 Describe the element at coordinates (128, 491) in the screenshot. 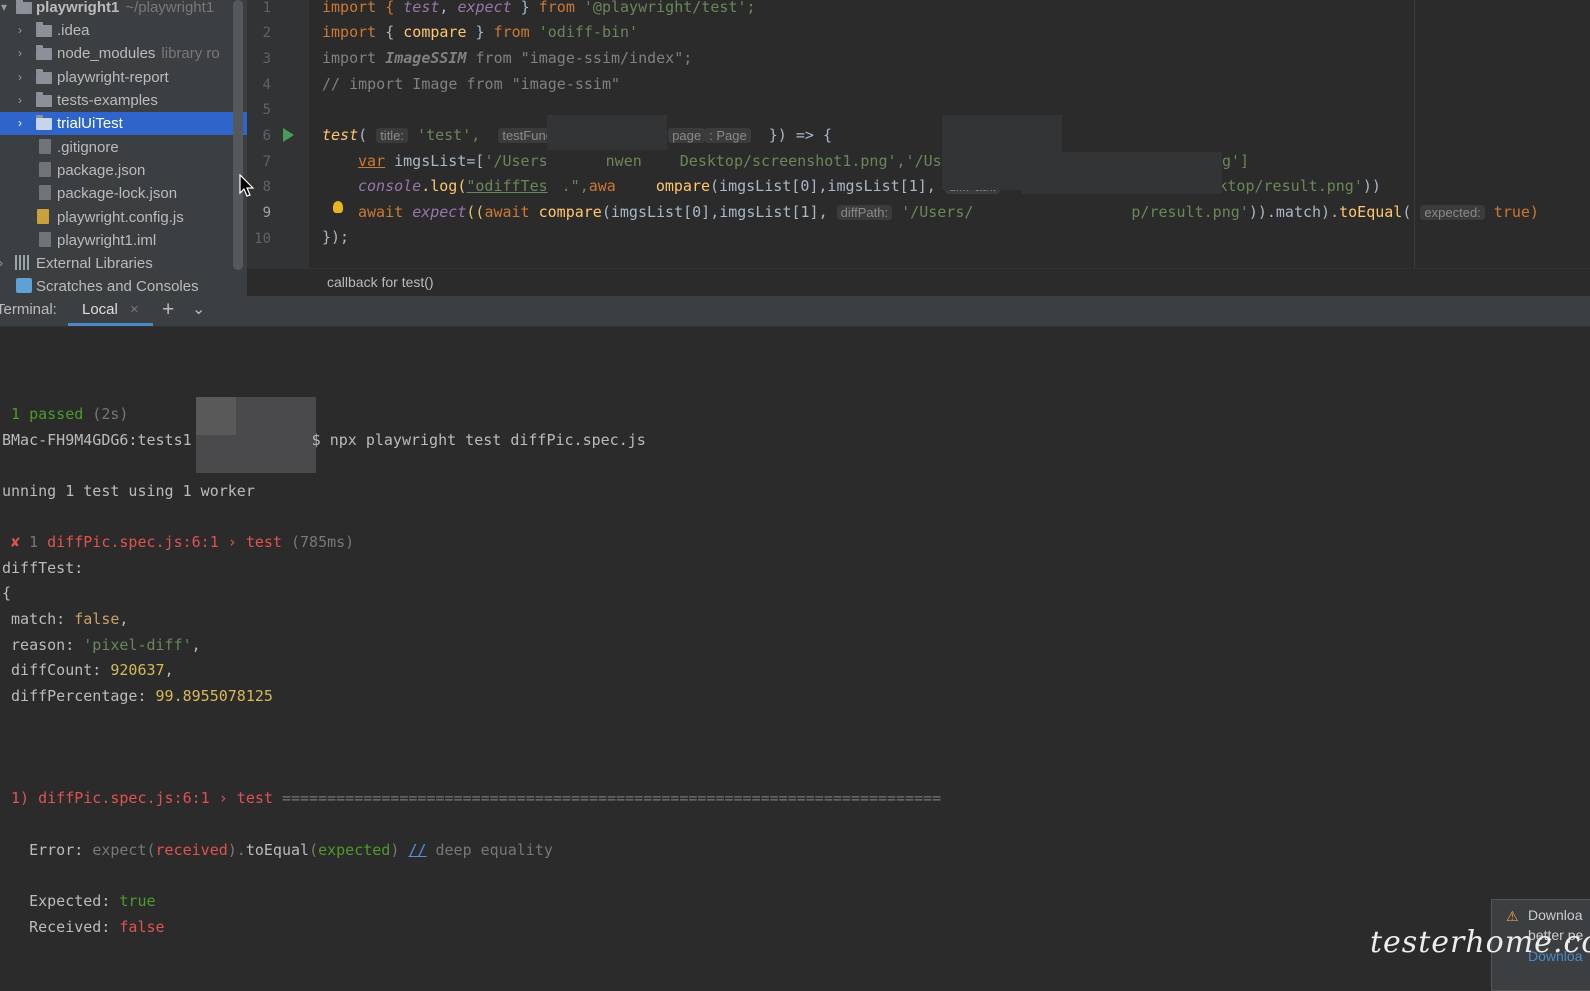

I see `terminal-line: unning 1 test using 1 worker` at that location.